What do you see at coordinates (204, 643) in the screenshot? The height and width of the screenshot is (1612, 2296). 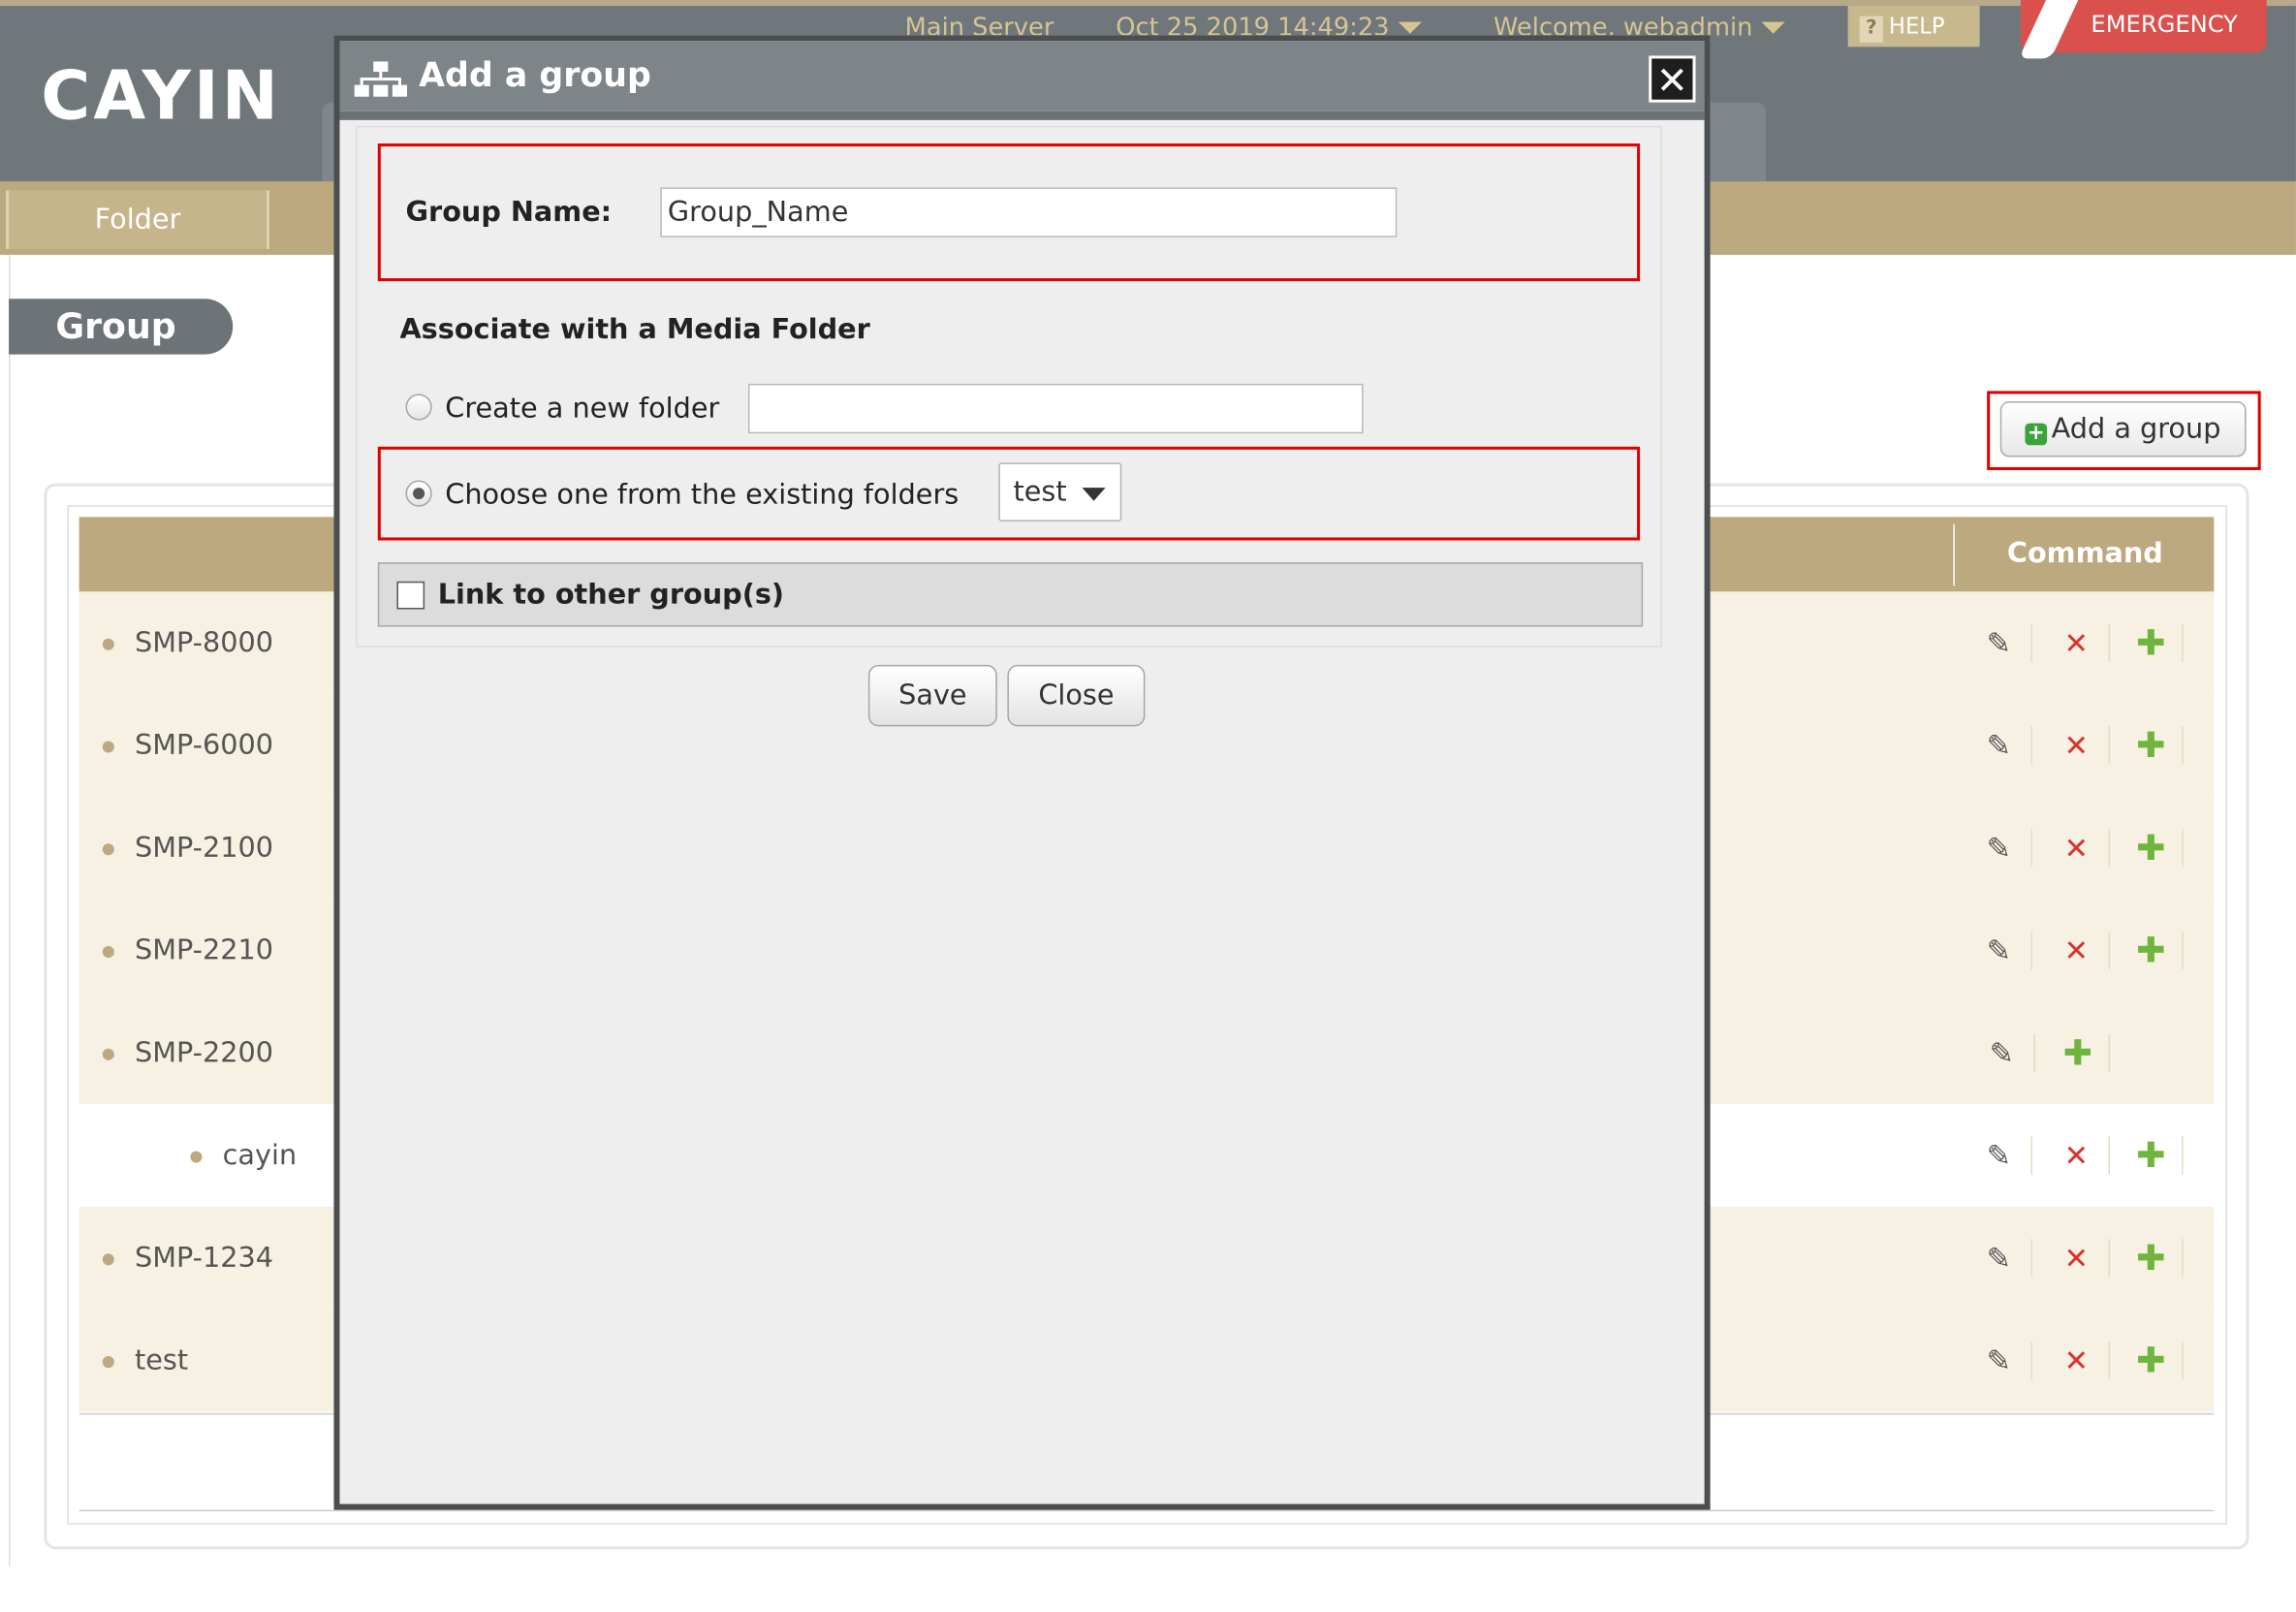 I see `group-name: SMP-8000` at bounding box center [204, 643].